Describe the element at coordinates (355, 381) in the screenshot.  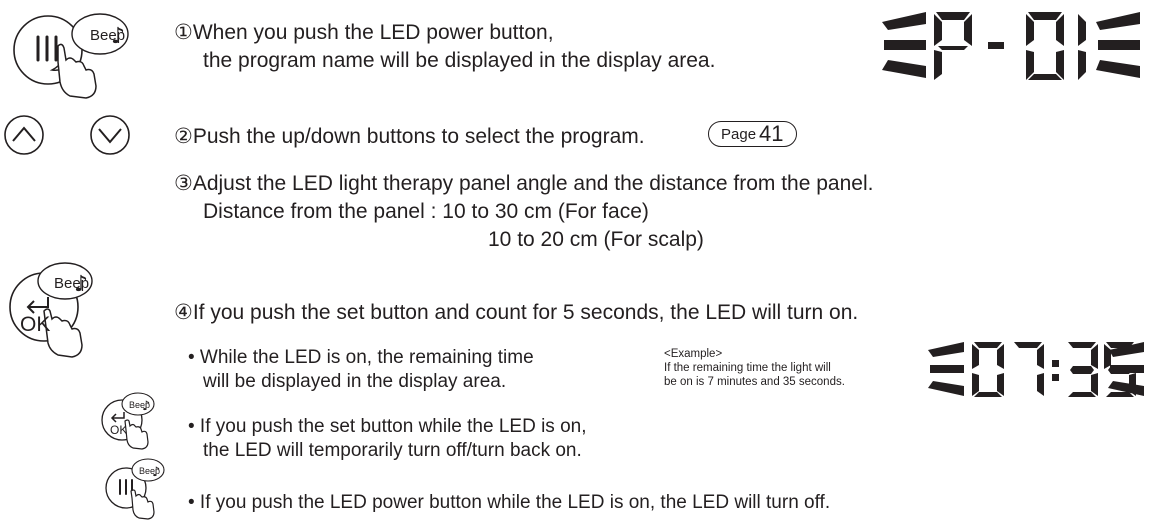
I see `step4-bullet1-line2: will be displayed in the display area.` at that location.